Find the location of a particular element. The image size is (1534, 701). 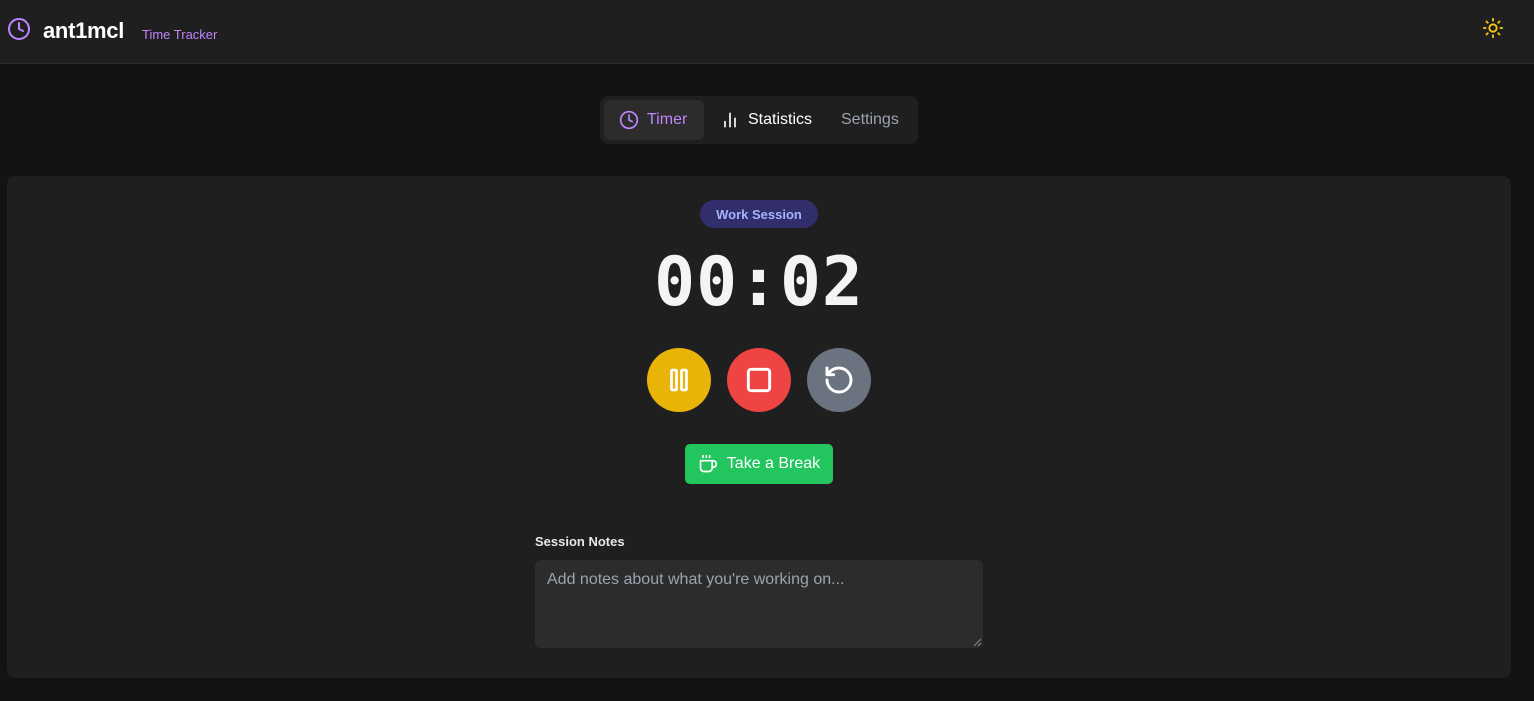

app-header: ant1mcl Time Tracker is located at coordinates (767, 32).